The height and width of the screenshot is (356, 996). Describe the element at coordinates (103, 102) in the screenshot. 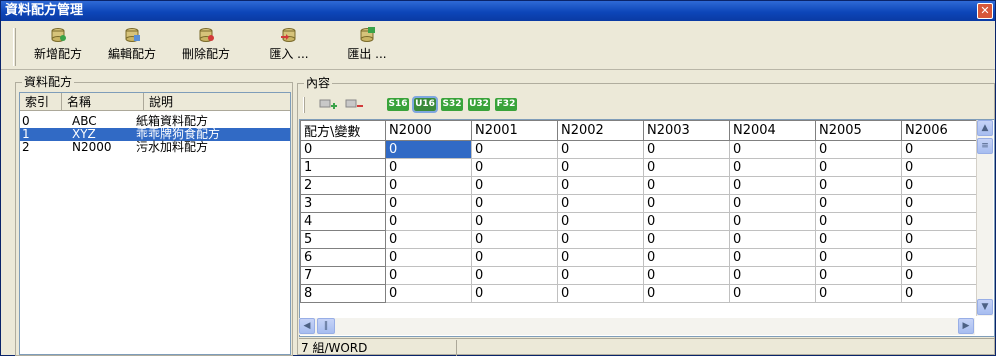

I see `column-name: 名稱` at that location.